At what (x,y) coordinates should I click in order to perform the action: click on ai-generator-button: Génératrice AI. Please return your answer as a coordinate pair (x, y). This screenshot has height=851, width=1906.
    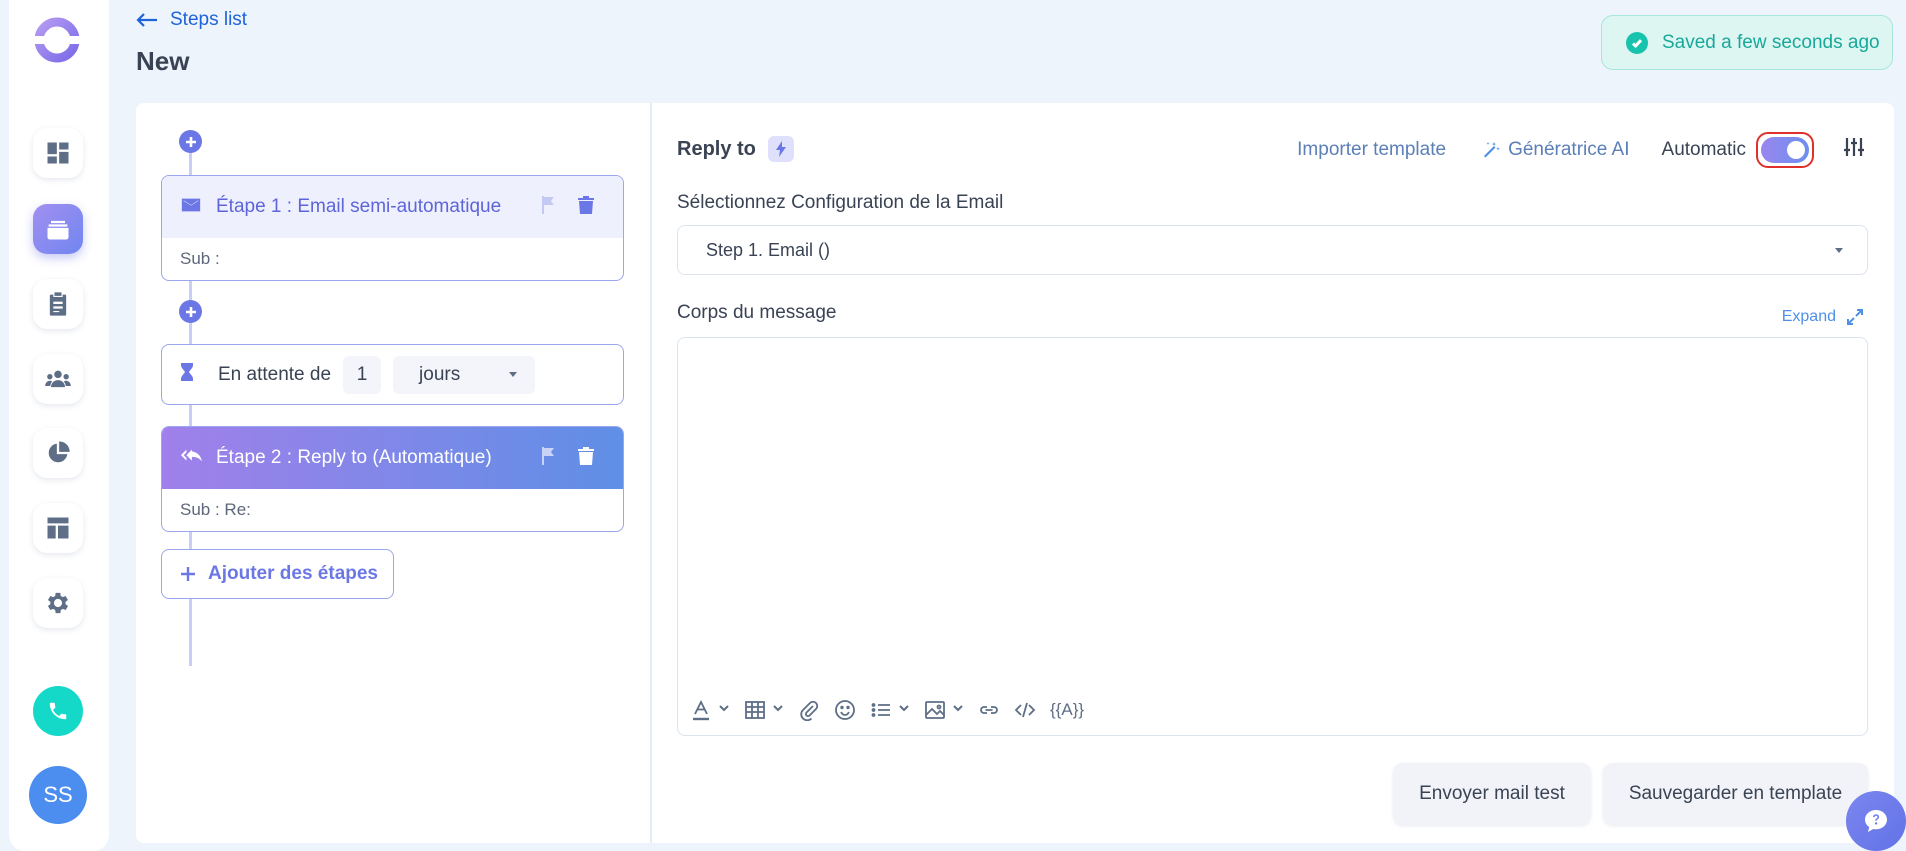
    Looking at the image, I should click on (1556, 150).